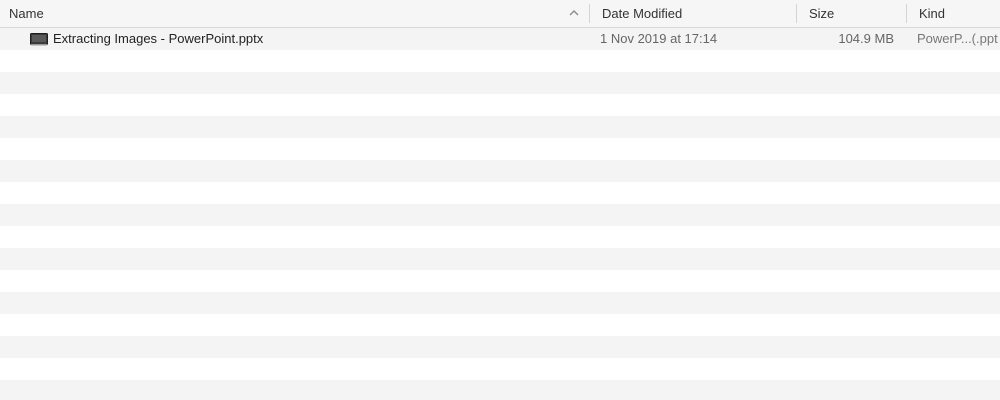  What do you see at coordinates (856, 13) in the screenshot?
I see `column-header-size: Size` at bounding box center [856, 13].